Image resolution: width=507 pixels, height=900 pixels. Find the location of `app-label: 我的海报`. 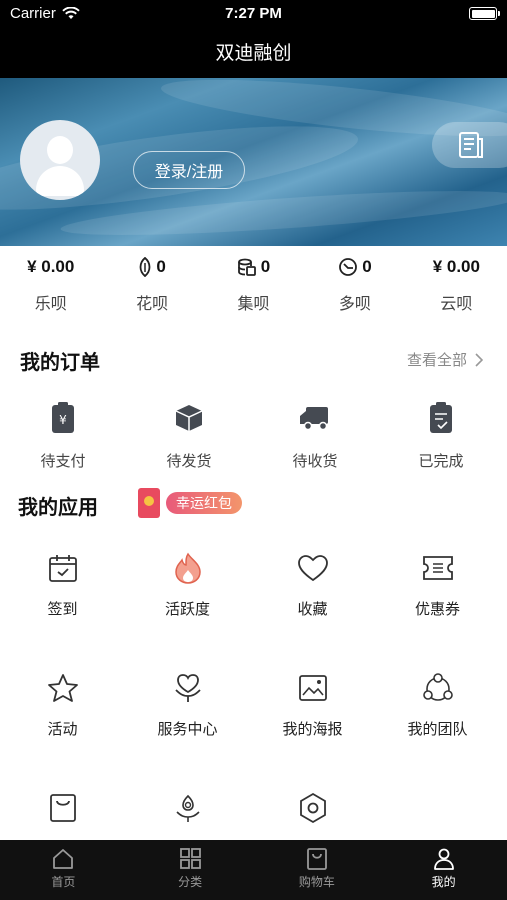

app-label: 我的海报 is located at coordinates (312, 729).